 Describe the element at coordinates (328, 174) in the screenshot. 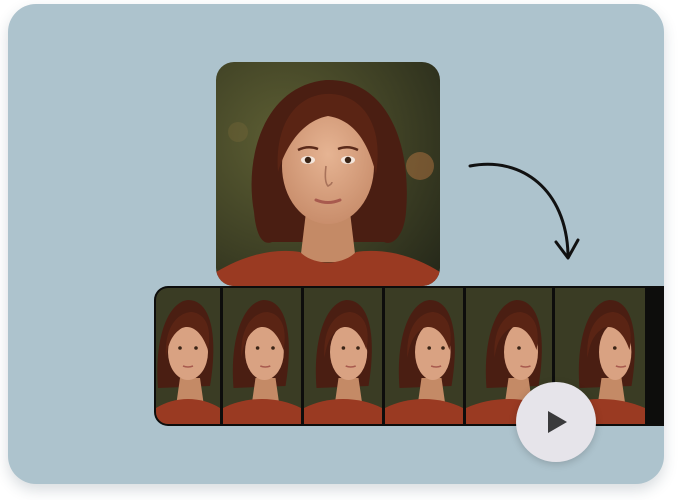

I see `portrait-image` at that location.